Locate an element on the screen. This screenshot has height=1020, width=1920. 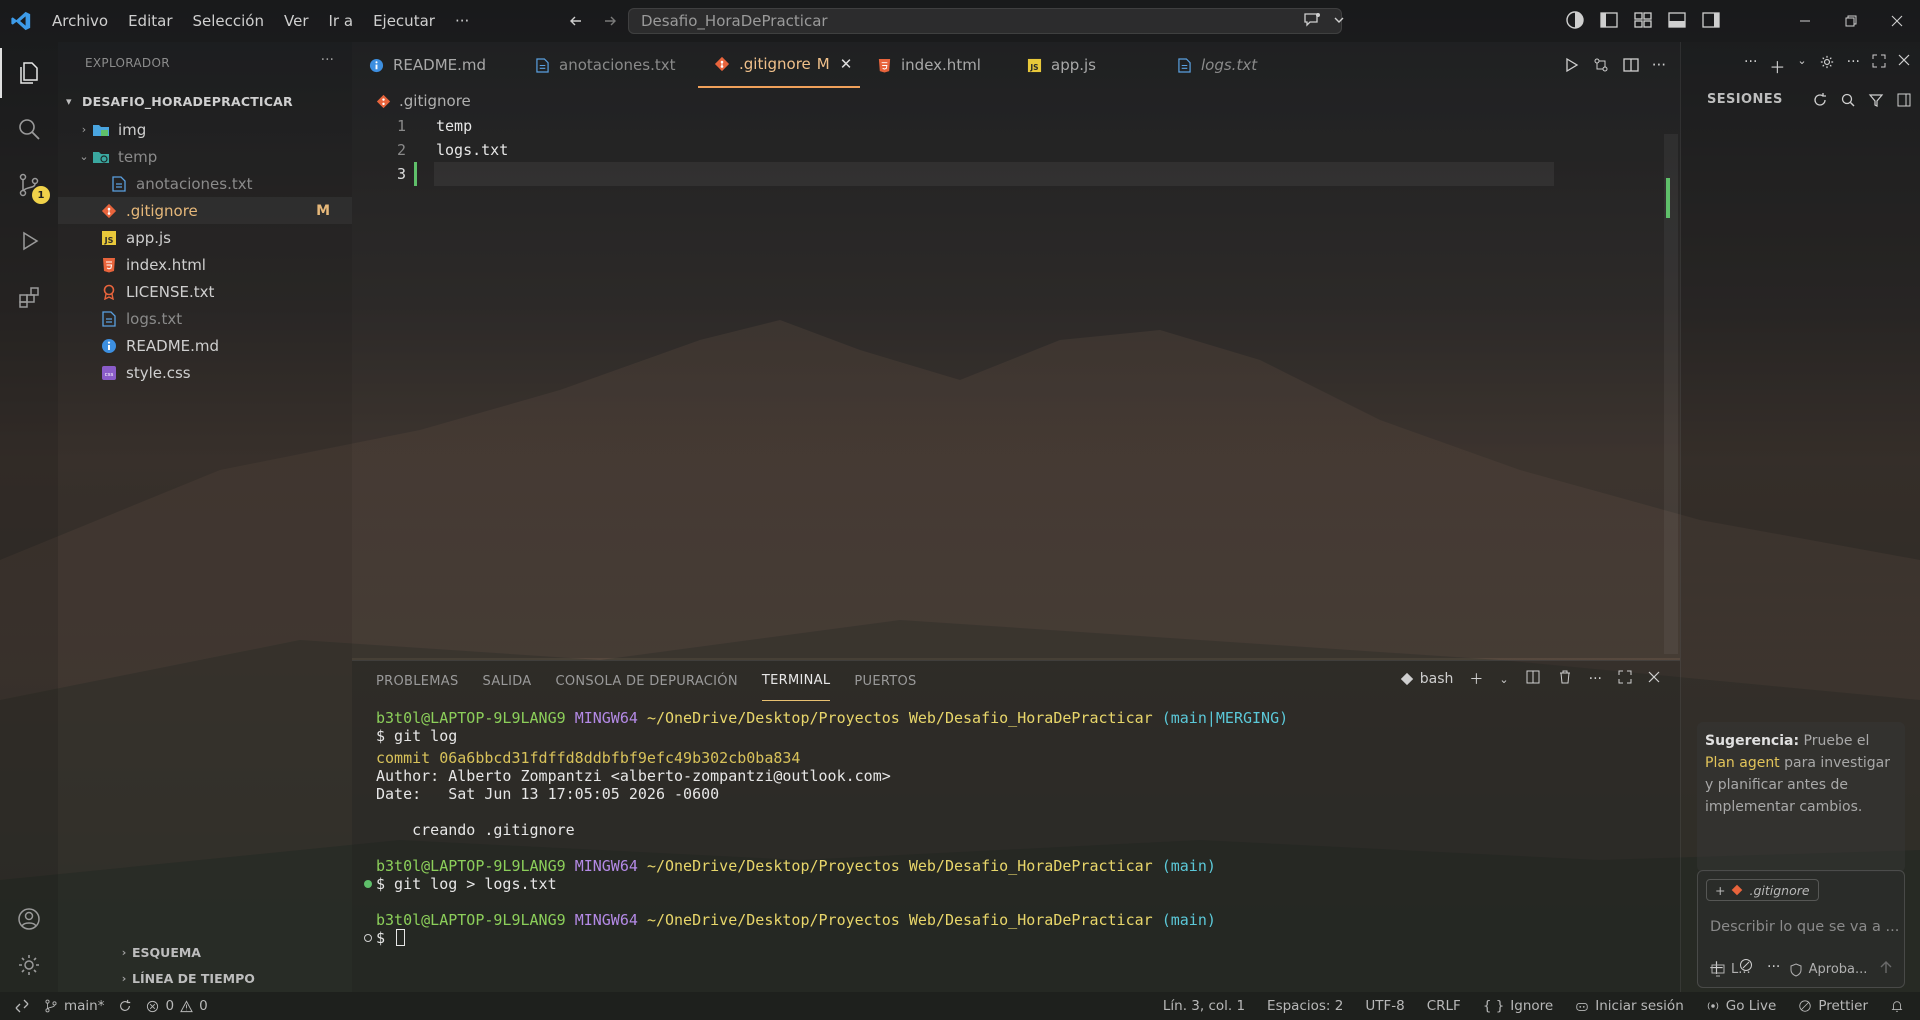
maximize-panel-icon is located at coordinates (1625, 679).